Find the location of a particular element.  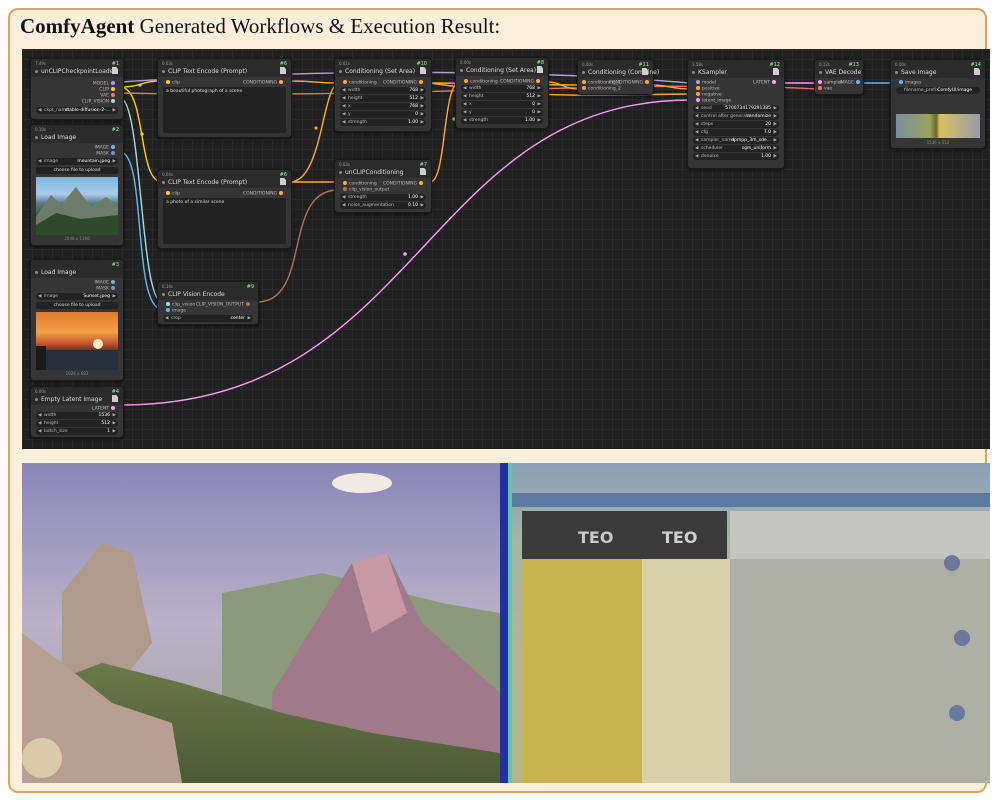

crop-widget: ◀ crop center ▶ is located at coordinates (208, 318).